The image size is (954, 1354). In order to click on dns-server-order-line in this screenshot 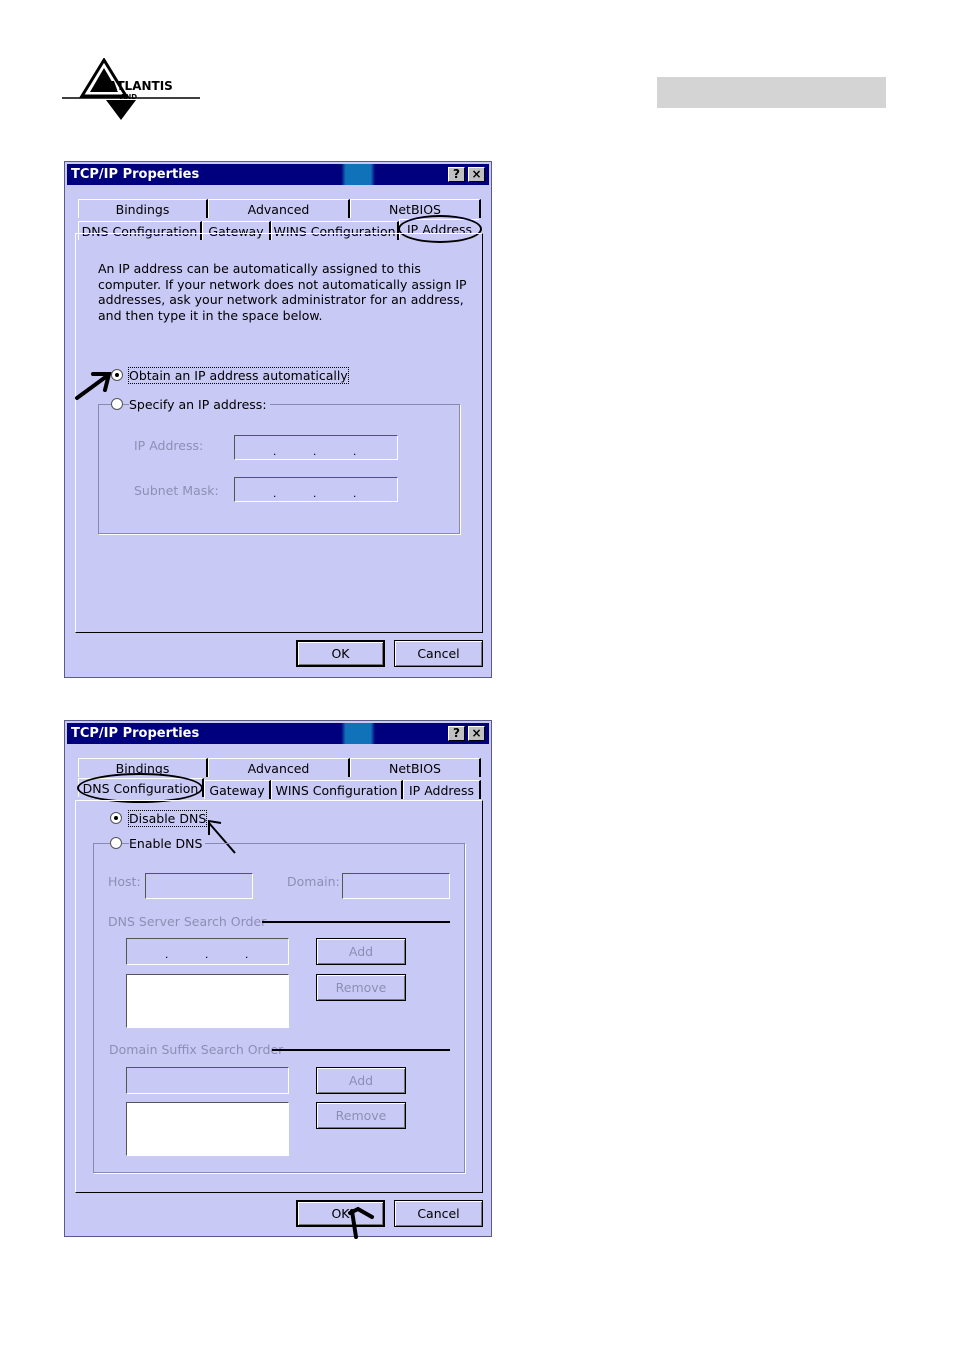, I will do `click(356, 922)`.